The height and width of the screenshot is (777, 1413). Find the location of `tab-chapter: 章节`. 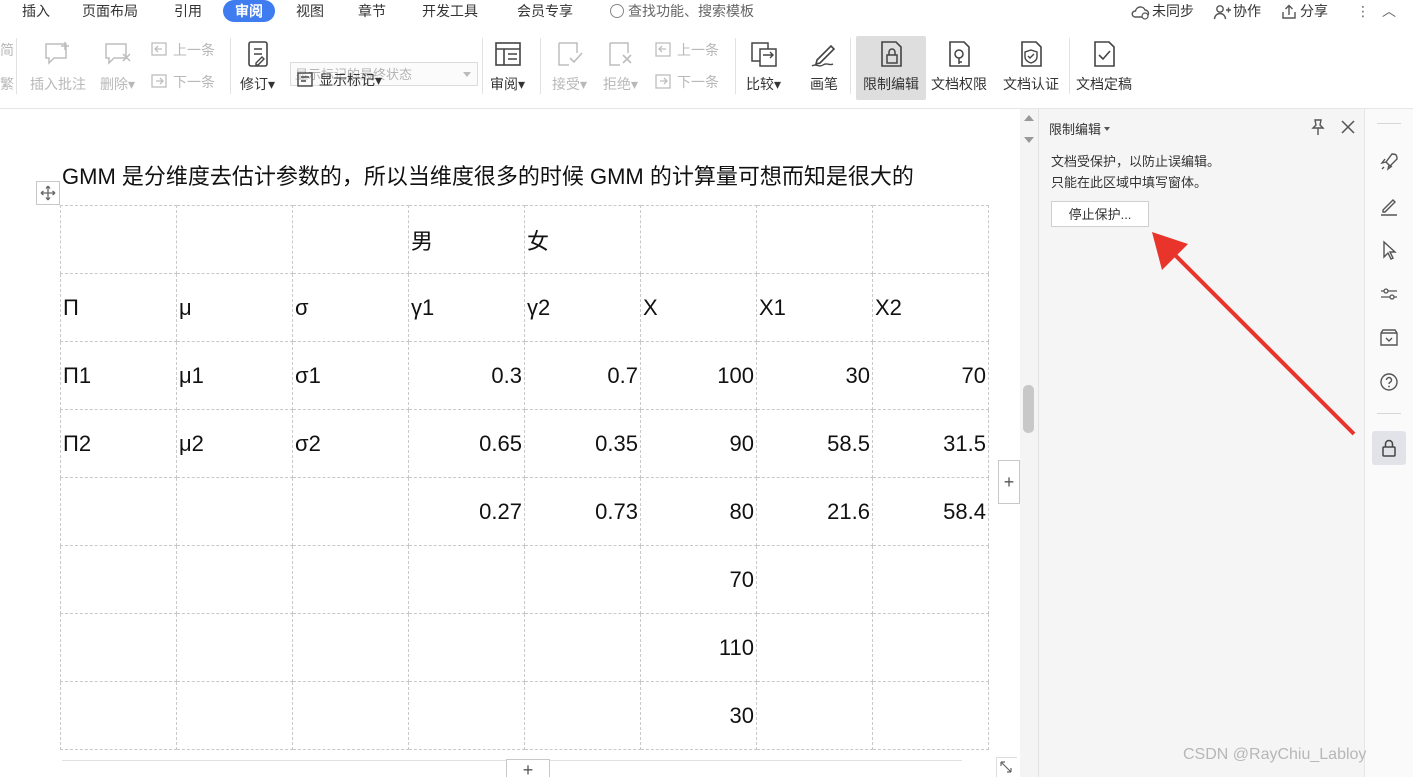

tab-chapter: 章节 is located at coordinates (372, 11).